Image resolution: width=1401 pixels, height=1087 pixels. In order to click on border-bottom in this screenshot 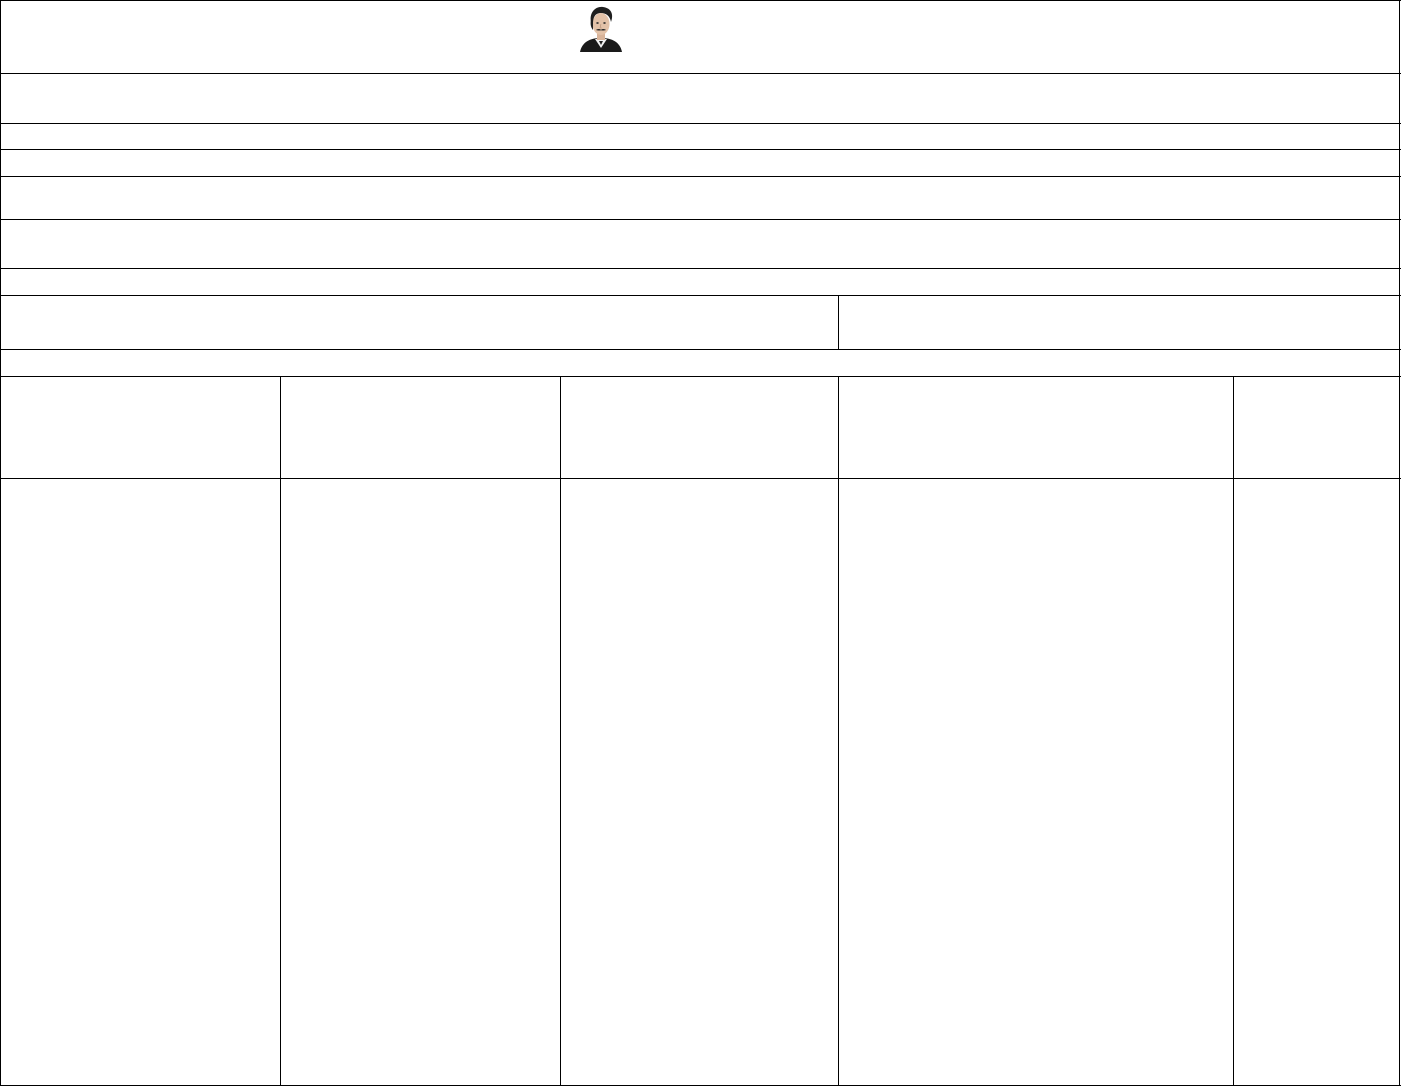, I will do `click(700, 1085)`.